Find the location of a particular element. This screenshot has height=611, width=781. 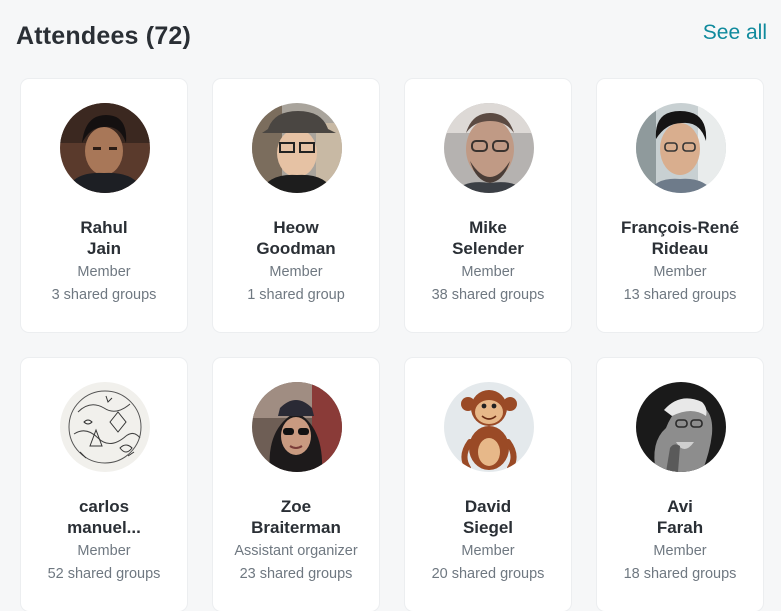

attendee-card: Heow Goodman Member 1 shared group is located at coordinates (296, 205).